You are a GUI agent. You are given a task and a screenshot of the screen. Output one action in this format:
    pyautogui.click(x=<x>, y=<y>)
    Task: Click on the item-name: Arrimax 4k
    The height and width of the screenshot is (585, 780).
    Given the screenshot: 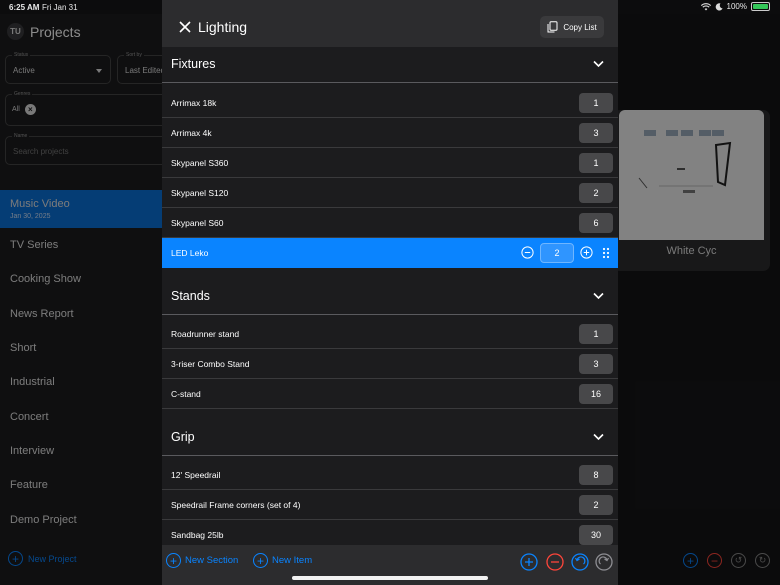 What is the action you would take?
    pyautogui.click(x=191, y=132)
    